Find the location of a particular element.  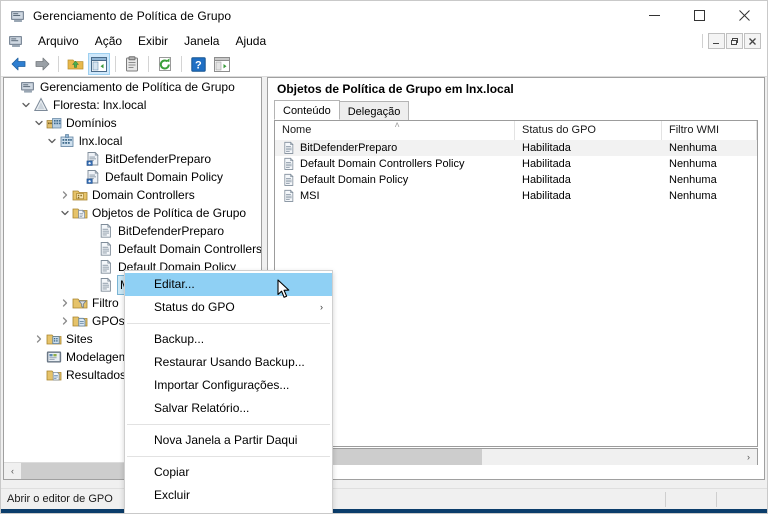

context-menu-item-label: Excluir is located at coordinates (172, 495).